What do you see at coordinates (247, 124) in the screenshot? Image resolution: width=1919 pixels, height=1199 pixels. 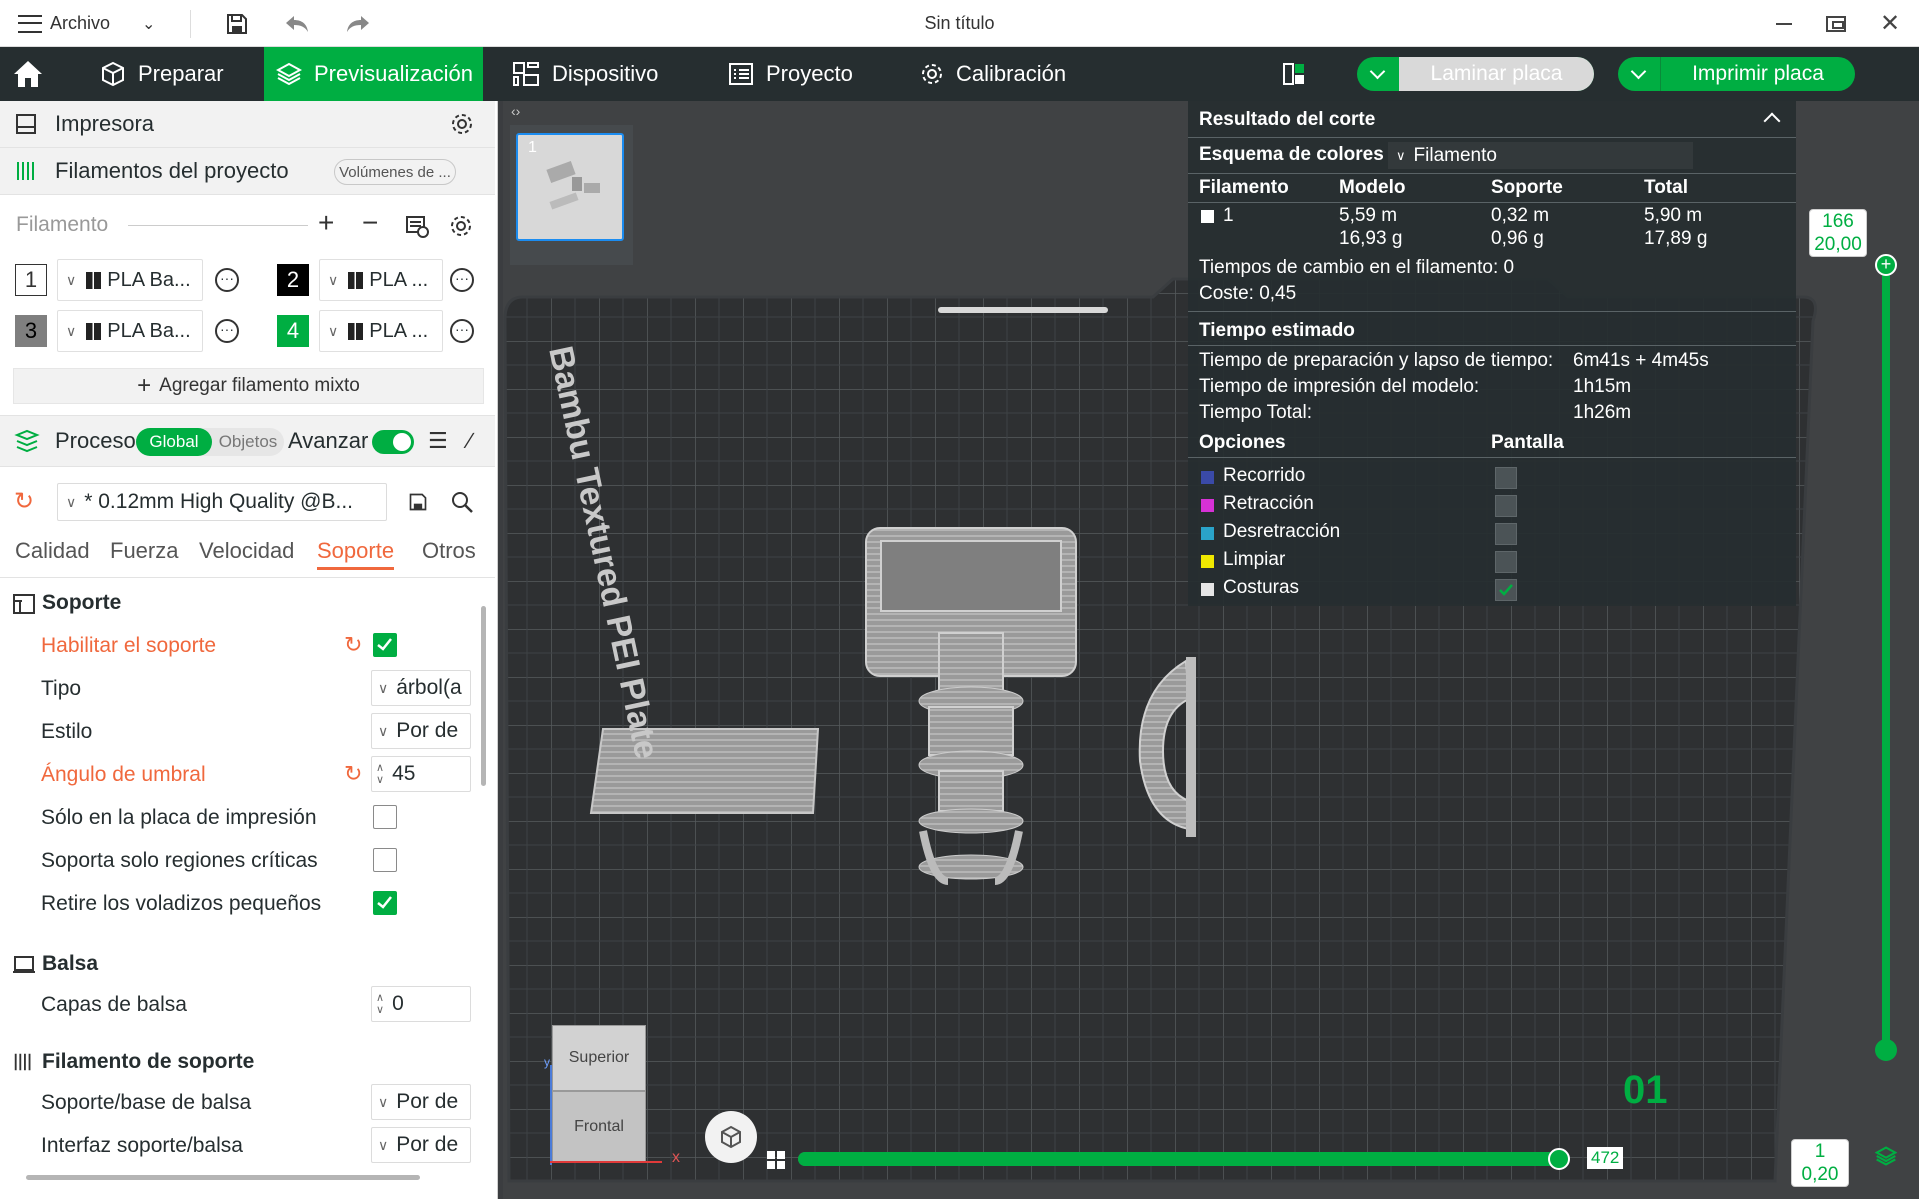 I see `printer-section: Impresora` at bounding box center [247, 124].